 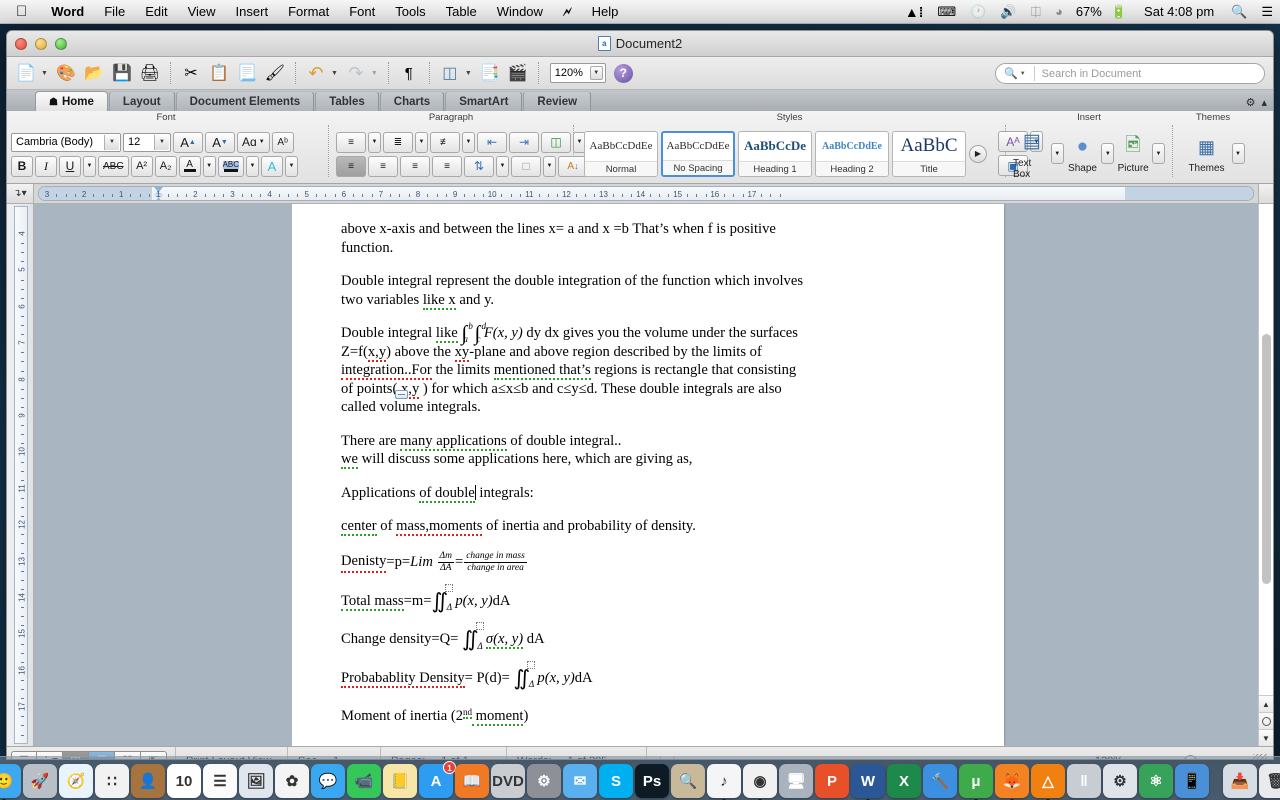 What do you see at coordinates (165, 166) in the screenshot?
I see `subscript-button: A₂` at bounding box center [165, 166].